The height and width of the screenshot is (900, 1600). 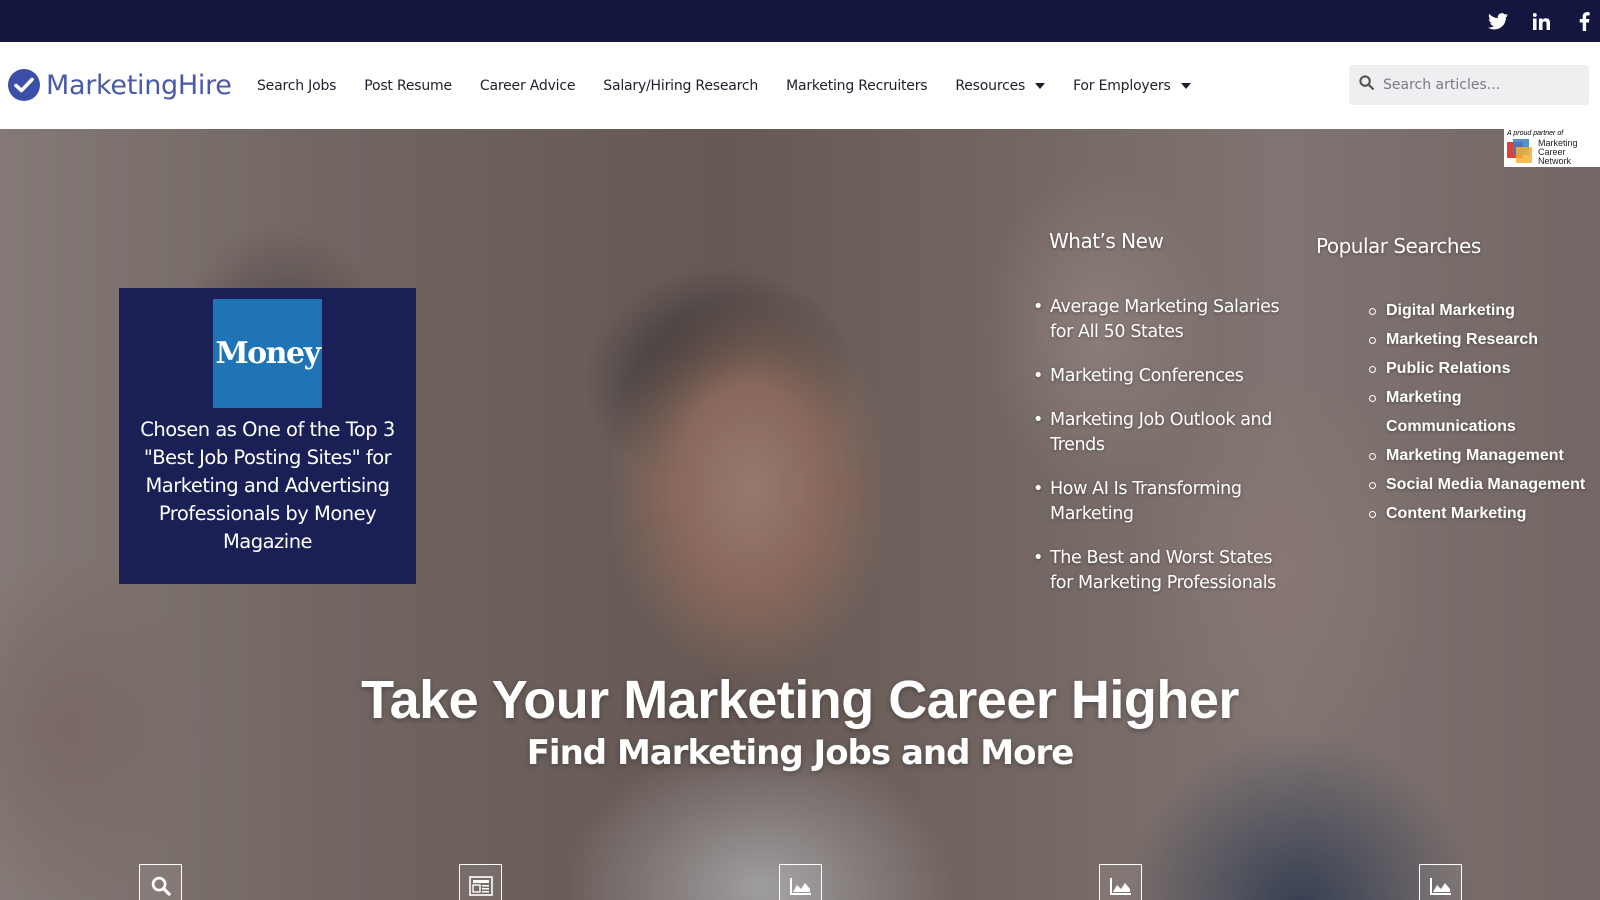 What do you see at coordinates (296, 86) in the screenshot?
I see `nav-search-jobs: Search Jobs` at bounding box center [296, 86].